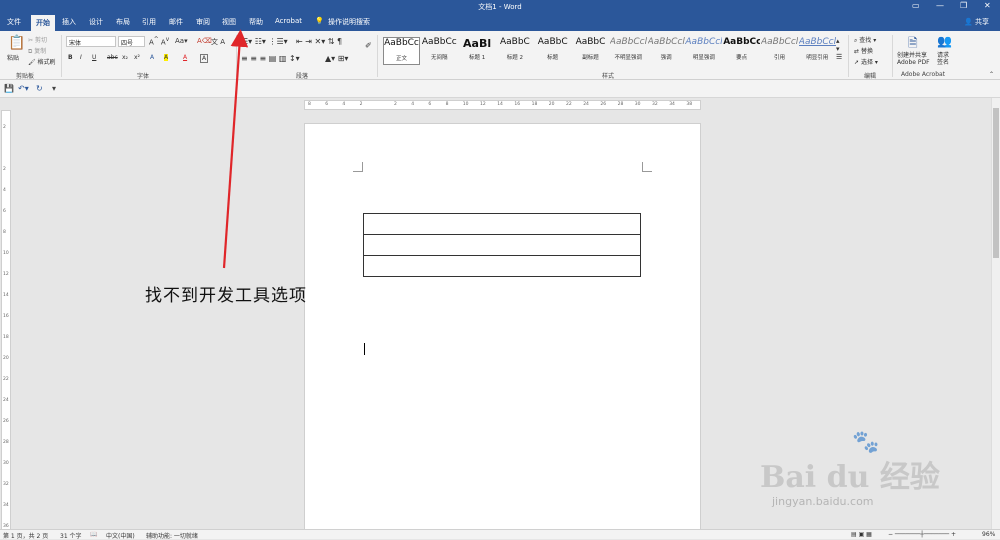  What do you see at coordinates (70, 57) in the screenshot?
I see `bold-button: B` at bounding box center [70, 57].